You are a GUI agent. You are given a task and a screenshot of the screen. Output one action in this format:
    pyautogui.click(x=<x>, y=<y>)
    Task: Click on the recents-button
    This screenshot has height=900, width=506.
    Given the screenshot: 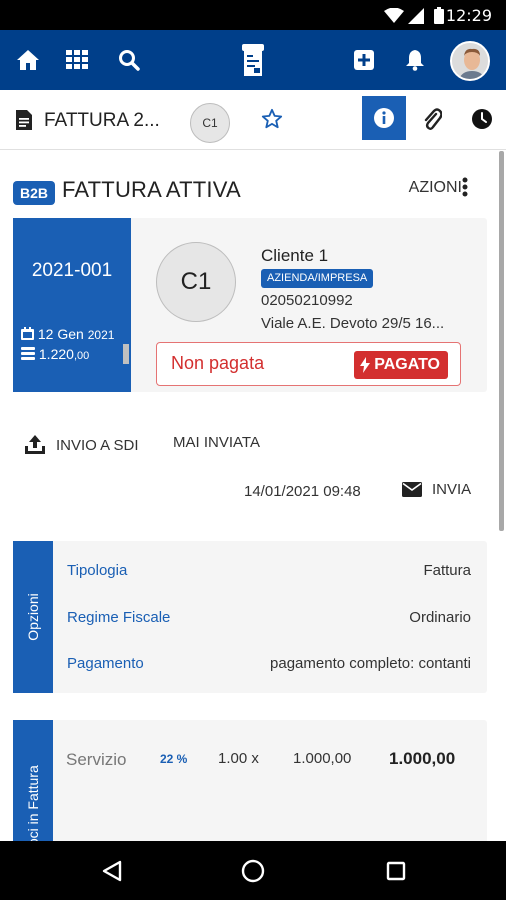 What is the action you would take?
    pyautogui.click(x=396, y=870)
    